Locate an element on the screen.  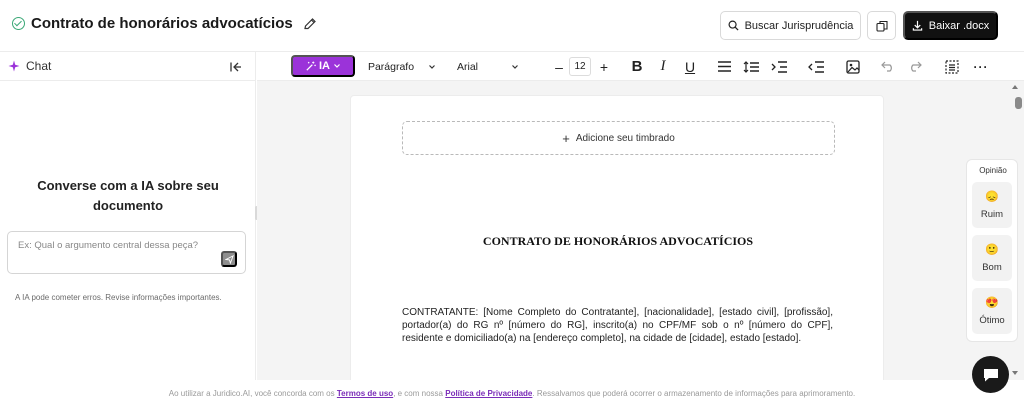
outdent-icon is located at coordinates (816, 66).